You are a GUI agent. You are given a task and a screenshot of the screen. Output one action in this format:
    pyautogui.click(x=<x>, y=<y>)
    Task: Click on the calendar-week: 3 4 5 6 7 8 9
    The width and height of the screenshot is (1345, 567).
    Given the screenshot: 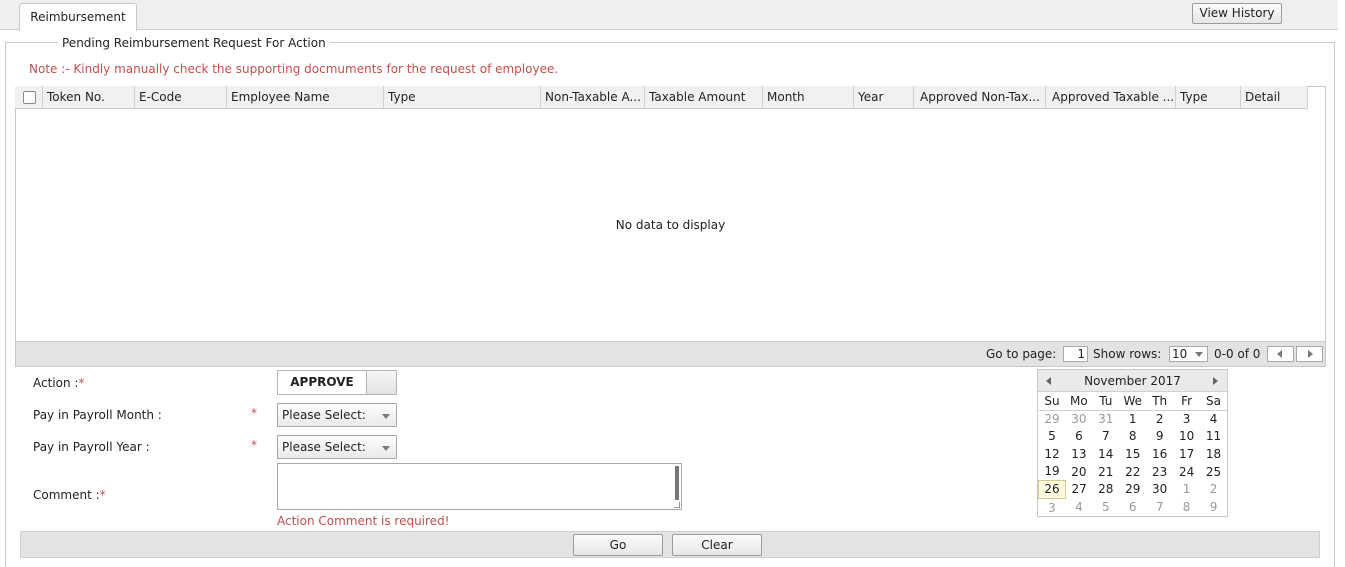 What is the action you would take?
    pyautogui.click(x=1133, y=508)
    